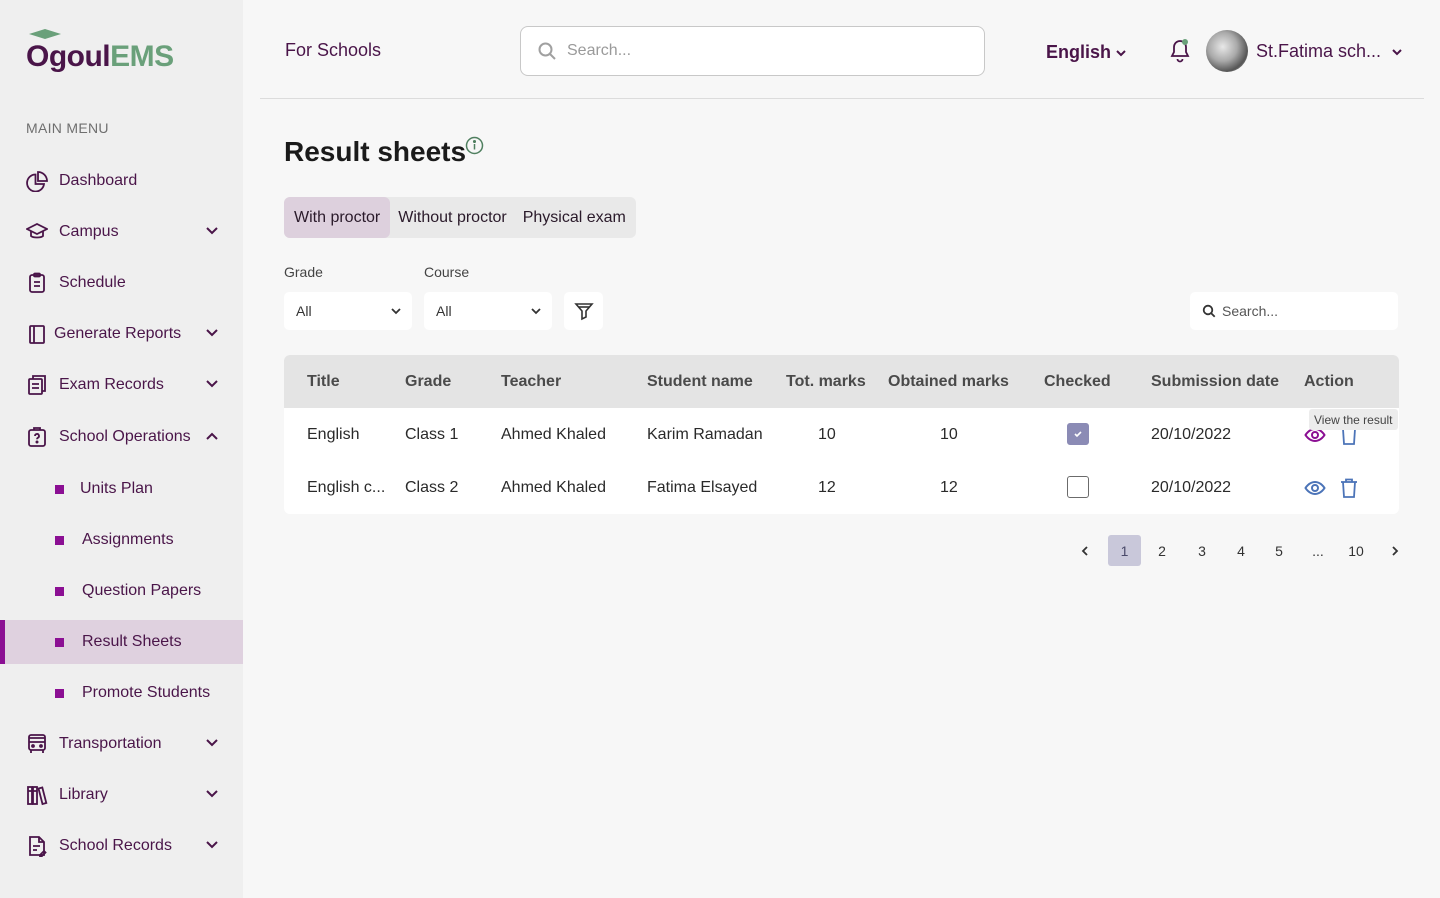 The width and height of the screenshot is (1440, 898). Describe the element at coordinates (1124, 550) in the screenshot. I see `pagination-page-1: 1` at that location.